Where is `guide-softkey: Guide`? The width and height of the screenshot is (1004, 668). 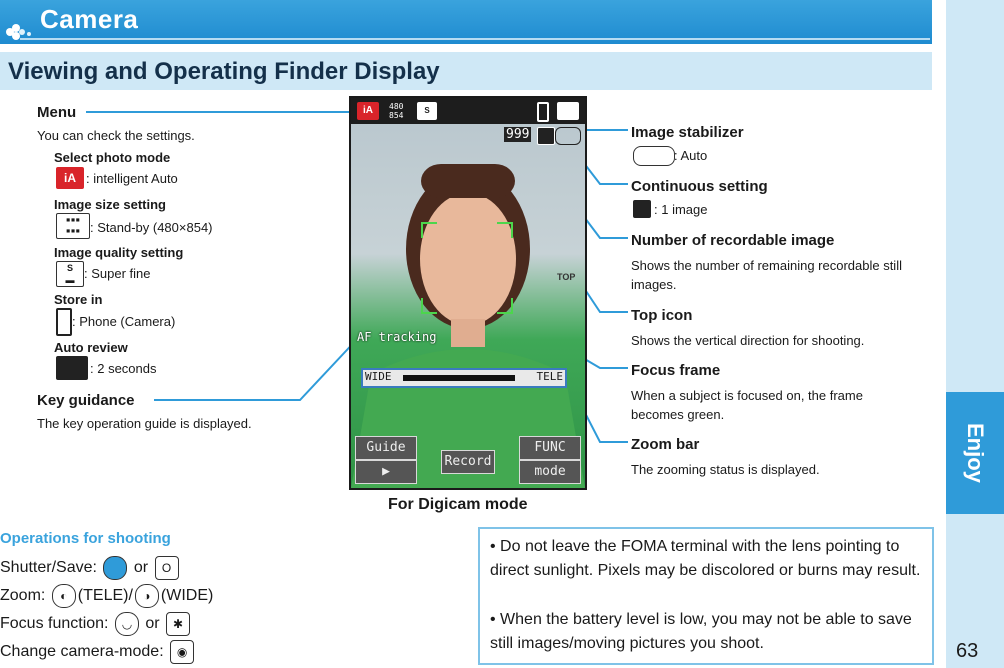 guide-softkey: Guide is located at coordinates (386, 448).